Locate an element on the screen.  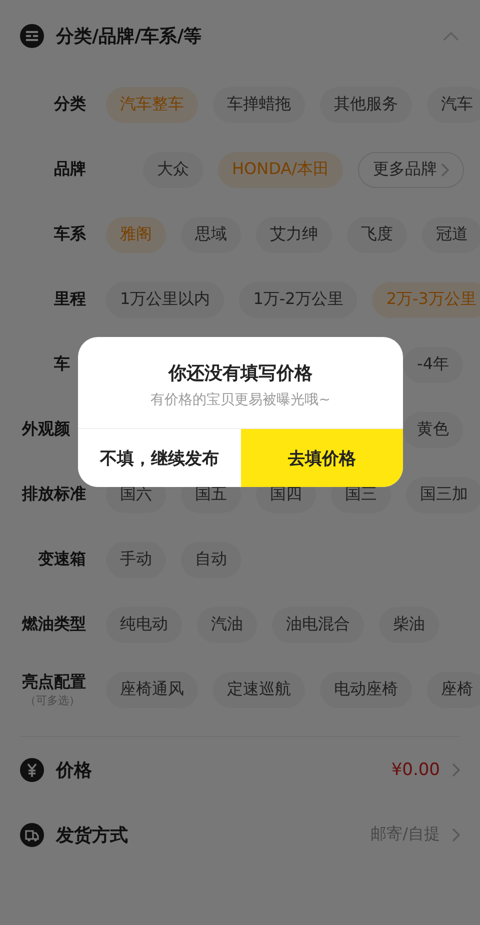
option-chip: 油电混合 is located at coordinates (318, 624).